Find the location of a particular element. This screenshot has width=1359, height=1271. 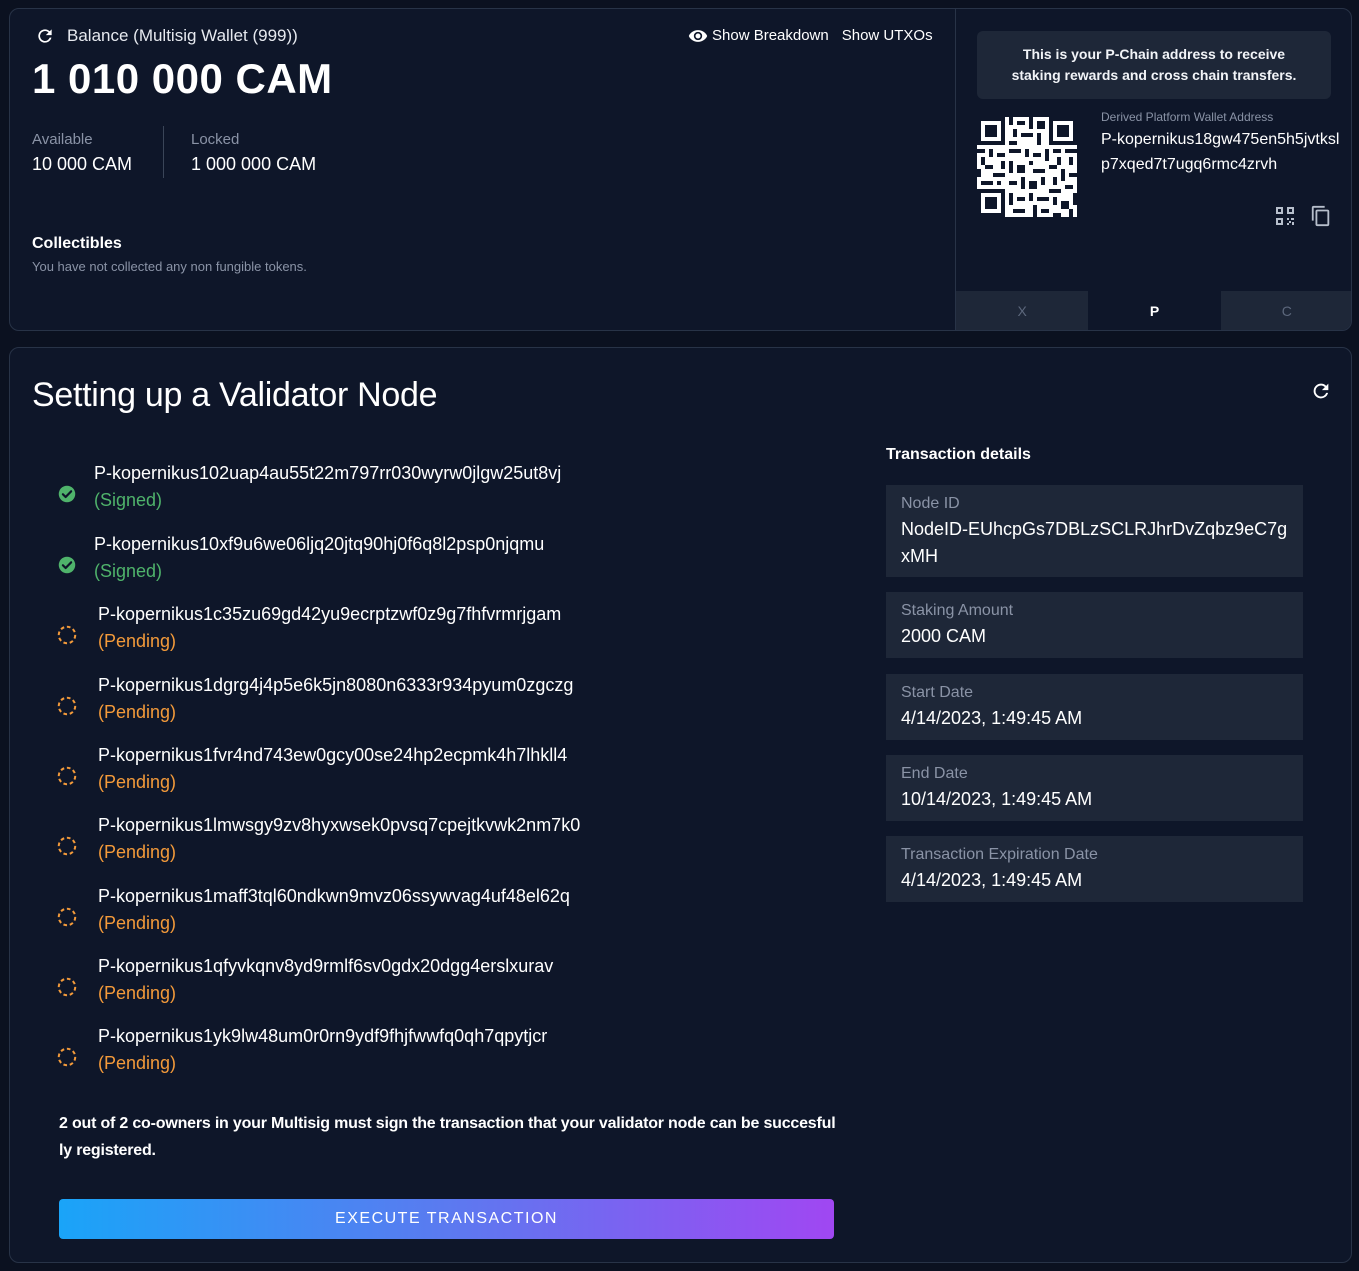

detail-value: 2000 CAM is located at coordinates (944, 636).